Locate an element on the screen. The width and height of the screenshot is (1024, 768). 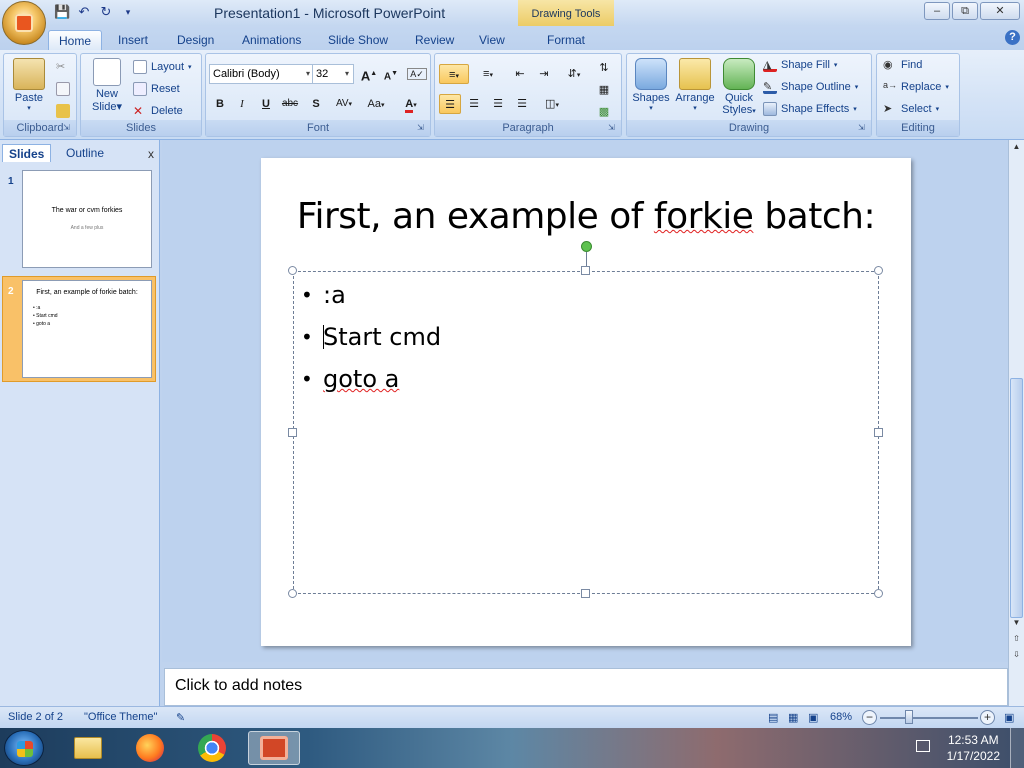
scroll-up-icon: ▲ is located at coordinates (1016, 147).